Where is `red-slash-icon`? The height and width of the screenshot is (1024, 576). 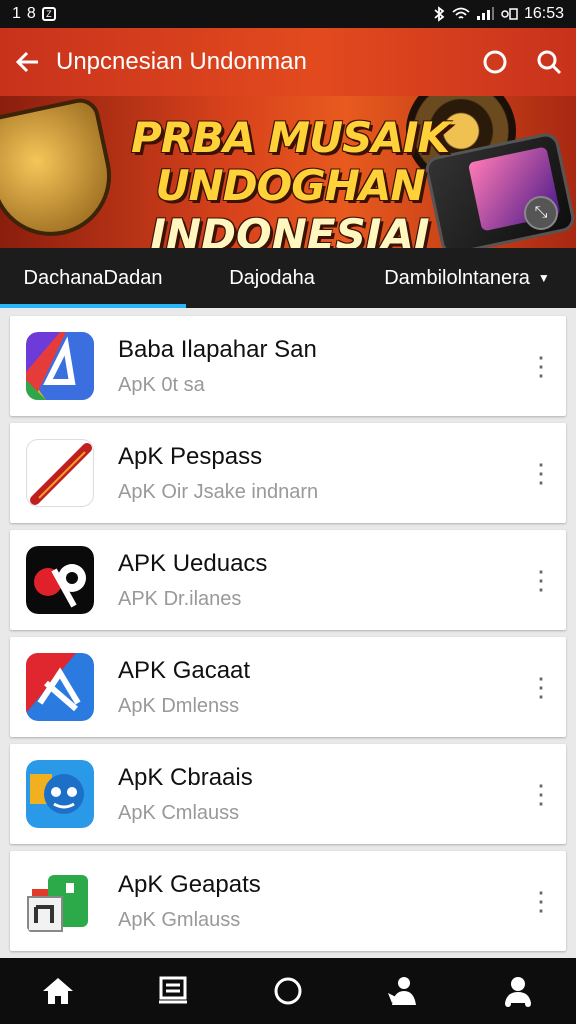
red-slash-icon is located at coordinates (60, 473).